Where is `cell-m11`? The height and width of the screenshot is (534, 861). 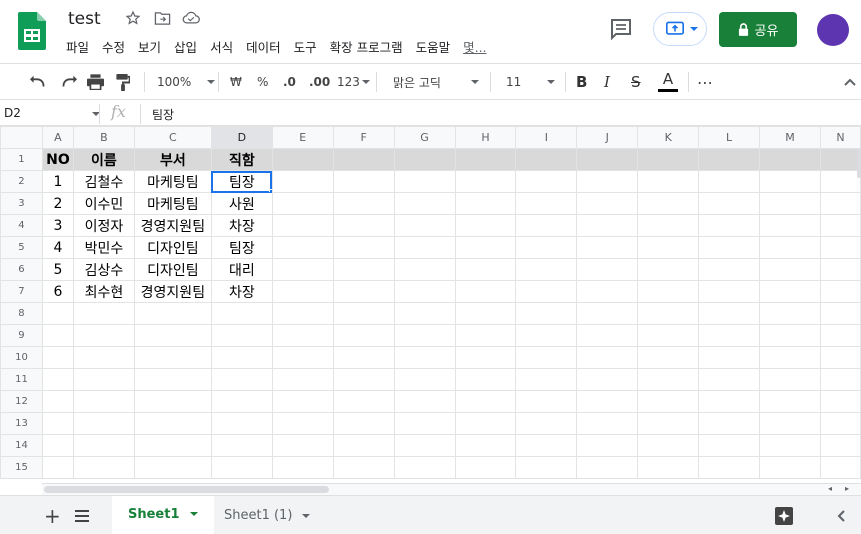 cell-m11 is located at coordinates (790, 379).